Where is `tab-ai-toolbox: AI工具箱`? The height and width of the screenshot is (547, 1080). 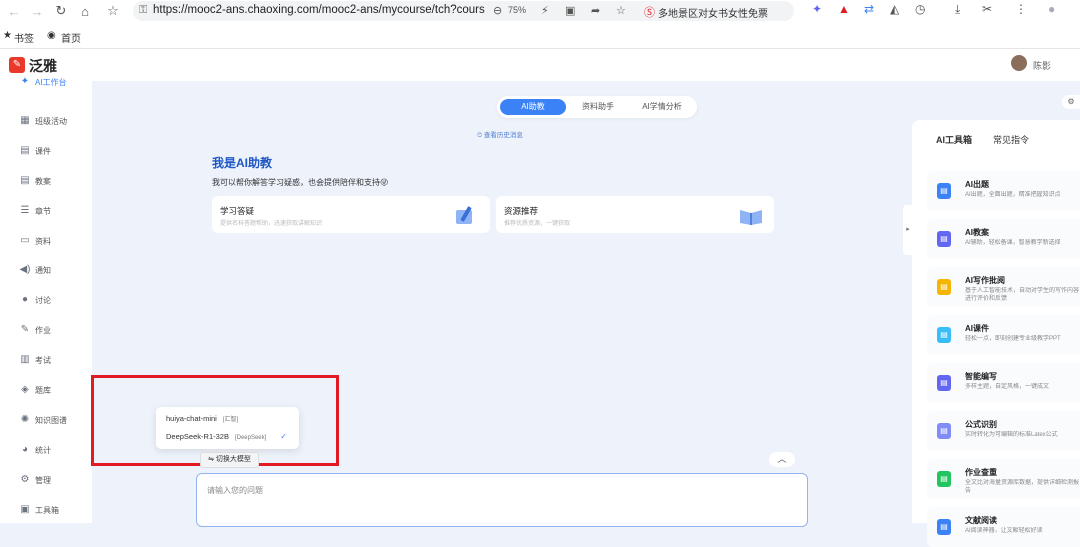 tab-ai-toolbox: AI工具箱 is located at coordinates (954, 139).